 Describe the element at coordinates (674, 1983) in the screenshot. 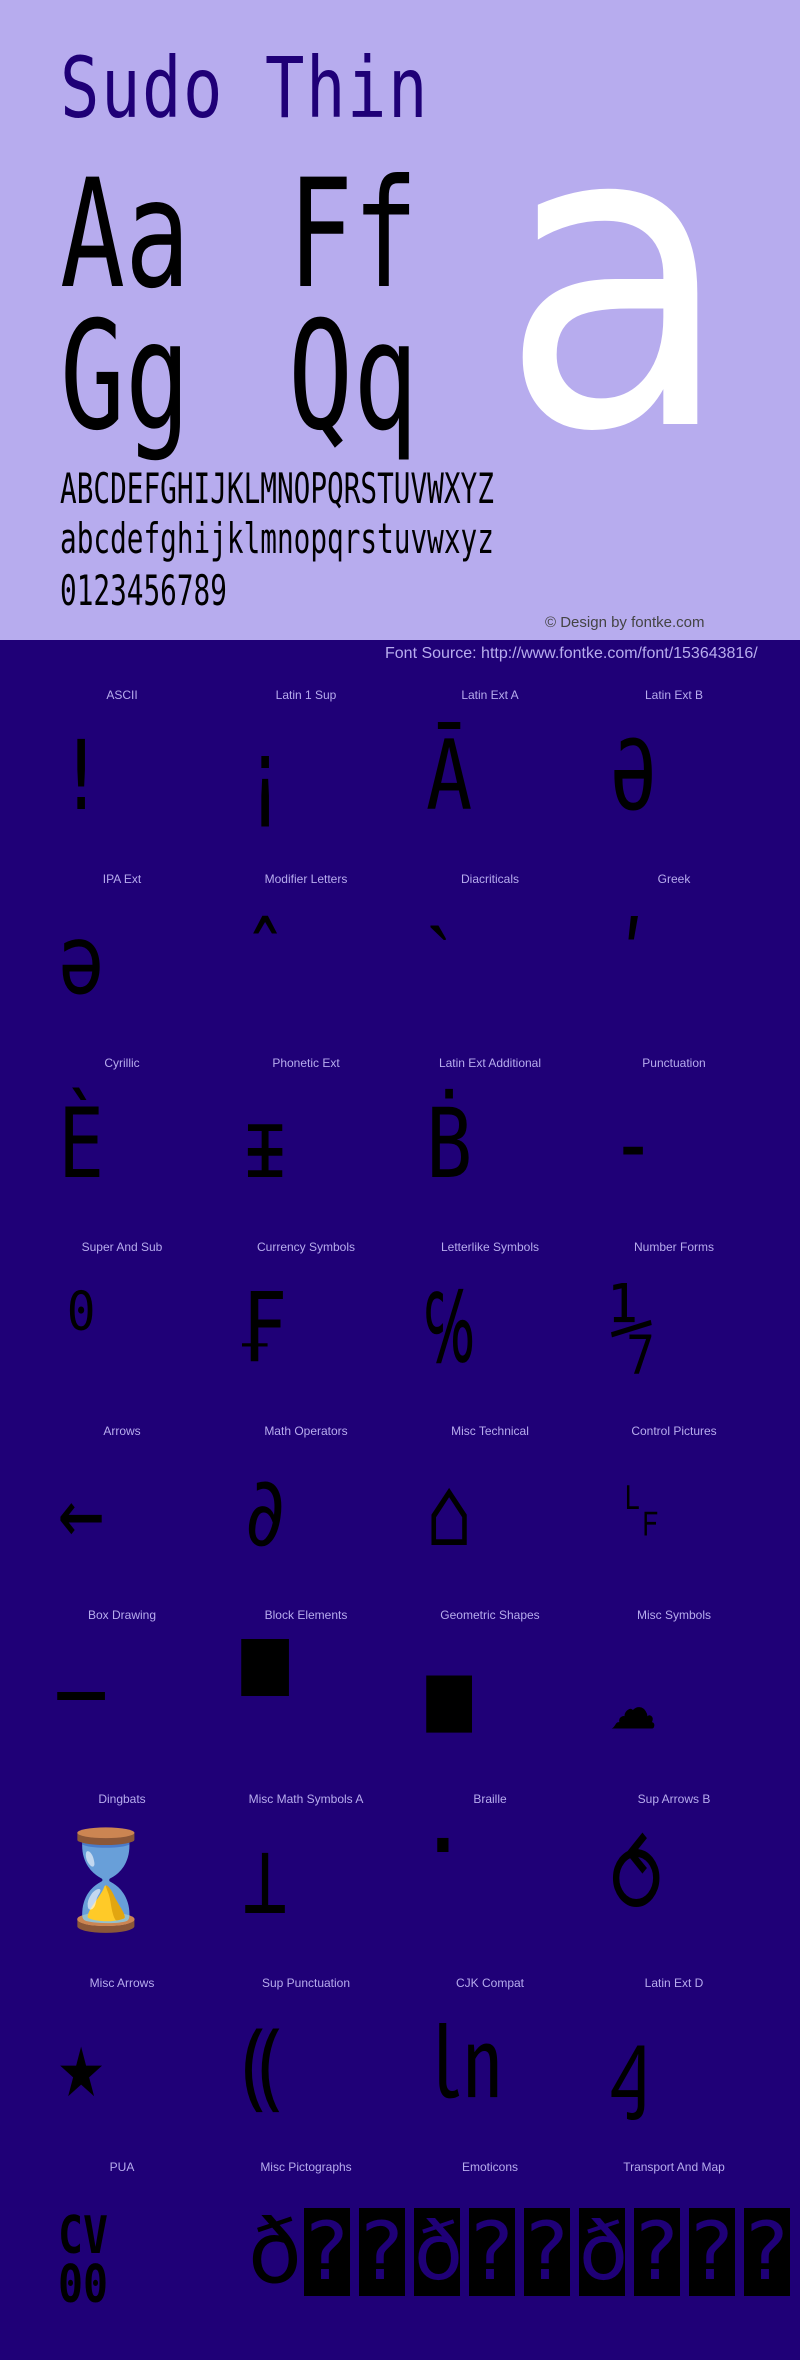

I see `block-label: Latin Ext D` at that location.